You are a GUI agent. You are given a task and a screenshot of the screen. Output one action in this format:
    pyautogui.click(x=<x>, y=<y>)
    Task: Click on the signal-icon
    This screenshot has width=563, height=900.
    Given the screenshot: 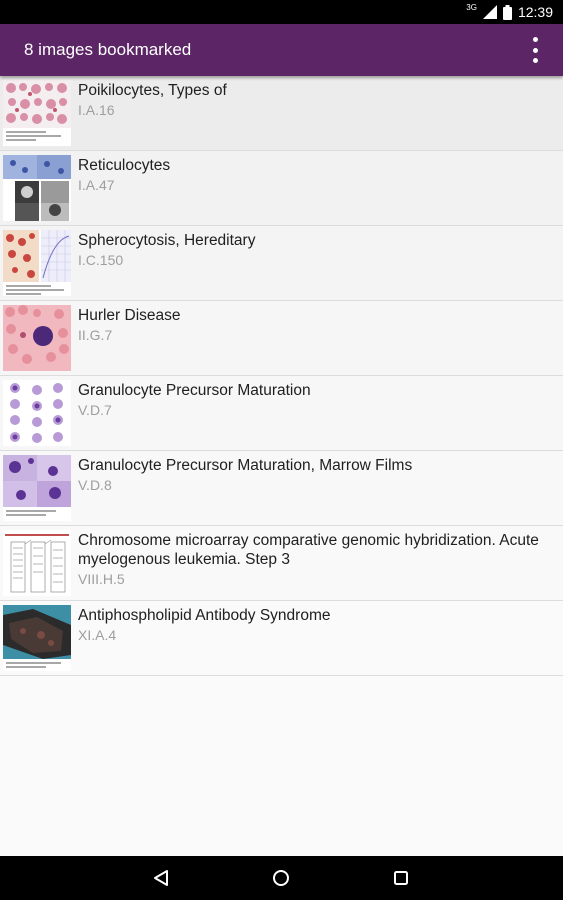 What is the action you would take?
    pyautogui.click(x=489, y=12)
    